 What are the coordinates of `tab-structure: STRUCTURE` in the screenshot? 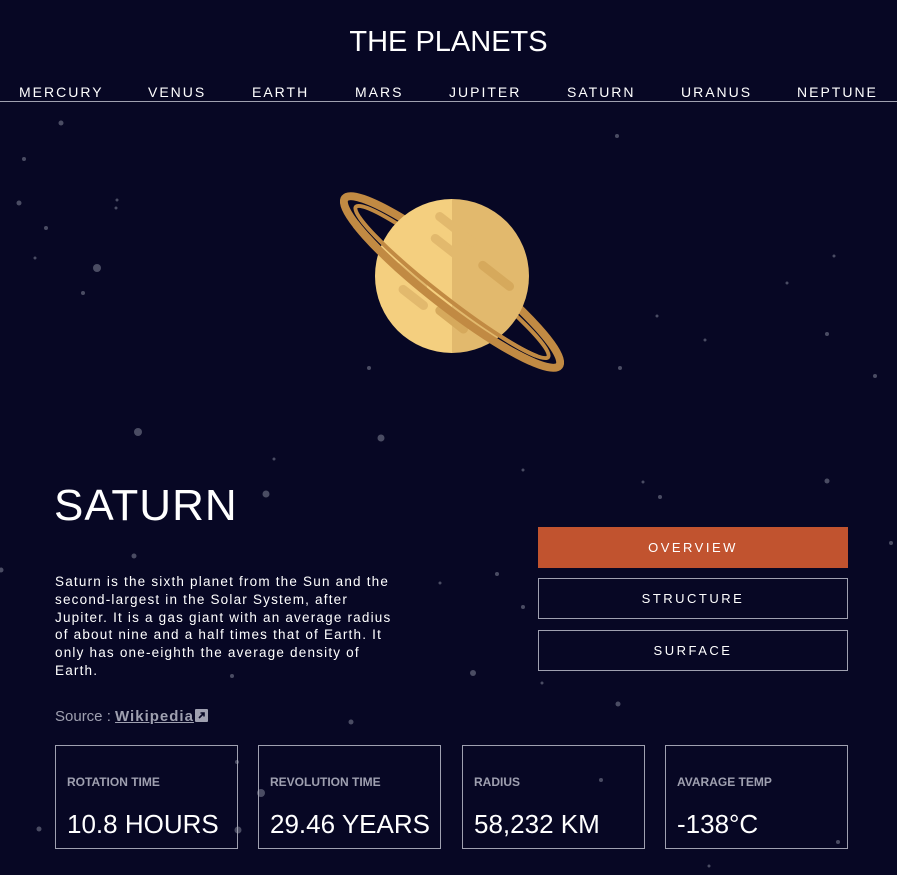 It's located at (693, 598).